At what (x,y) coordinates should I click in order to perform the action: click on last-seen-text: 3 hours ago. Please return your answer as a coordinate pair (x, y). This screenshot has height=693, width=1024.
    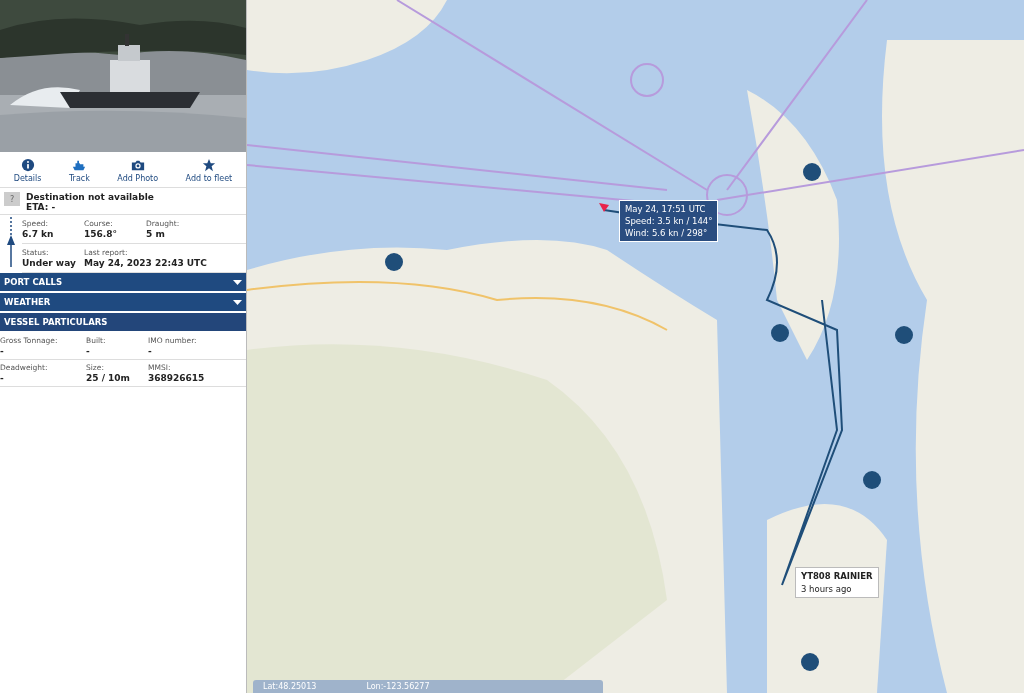
    Looking at the image, I should click on (827, 589).